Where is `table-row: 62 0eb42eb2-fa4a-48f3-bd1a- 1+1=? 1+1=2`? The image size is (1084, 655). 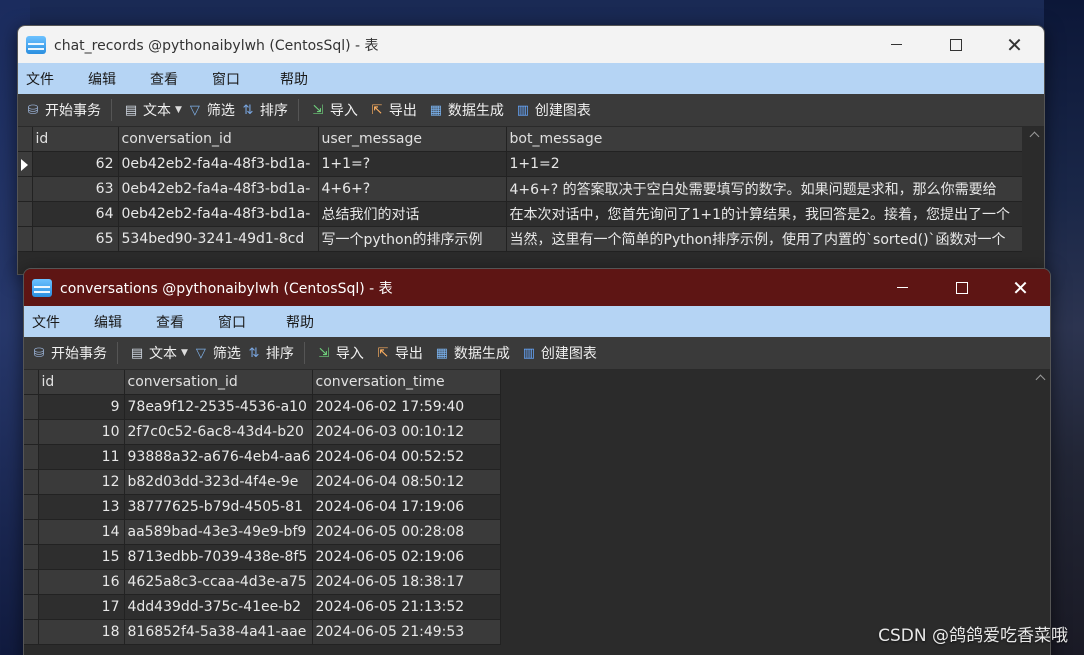 table-row: 62 0eb42eb2-fa4a-48f3-bd1a- 1+1=? 1+1=2 is located at coordinates (521, 164).